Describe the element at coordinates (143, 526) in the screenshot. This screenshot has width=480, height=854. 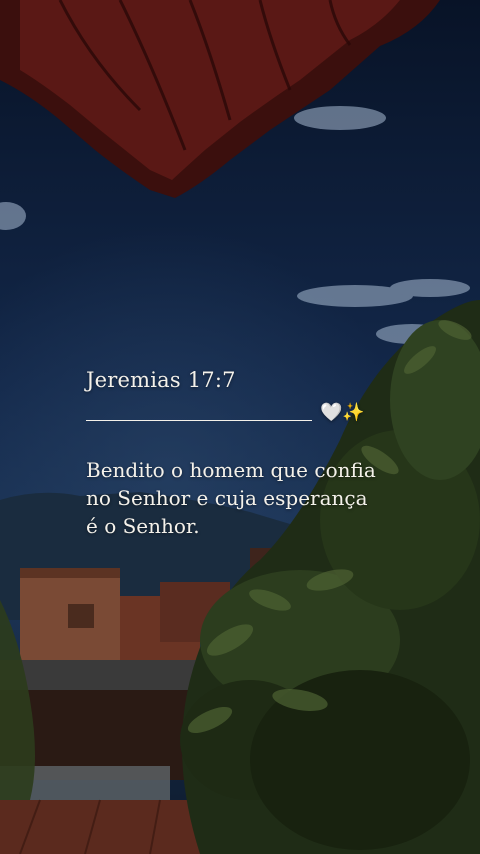
I see `verse-line: é o Senhor.` at that location.